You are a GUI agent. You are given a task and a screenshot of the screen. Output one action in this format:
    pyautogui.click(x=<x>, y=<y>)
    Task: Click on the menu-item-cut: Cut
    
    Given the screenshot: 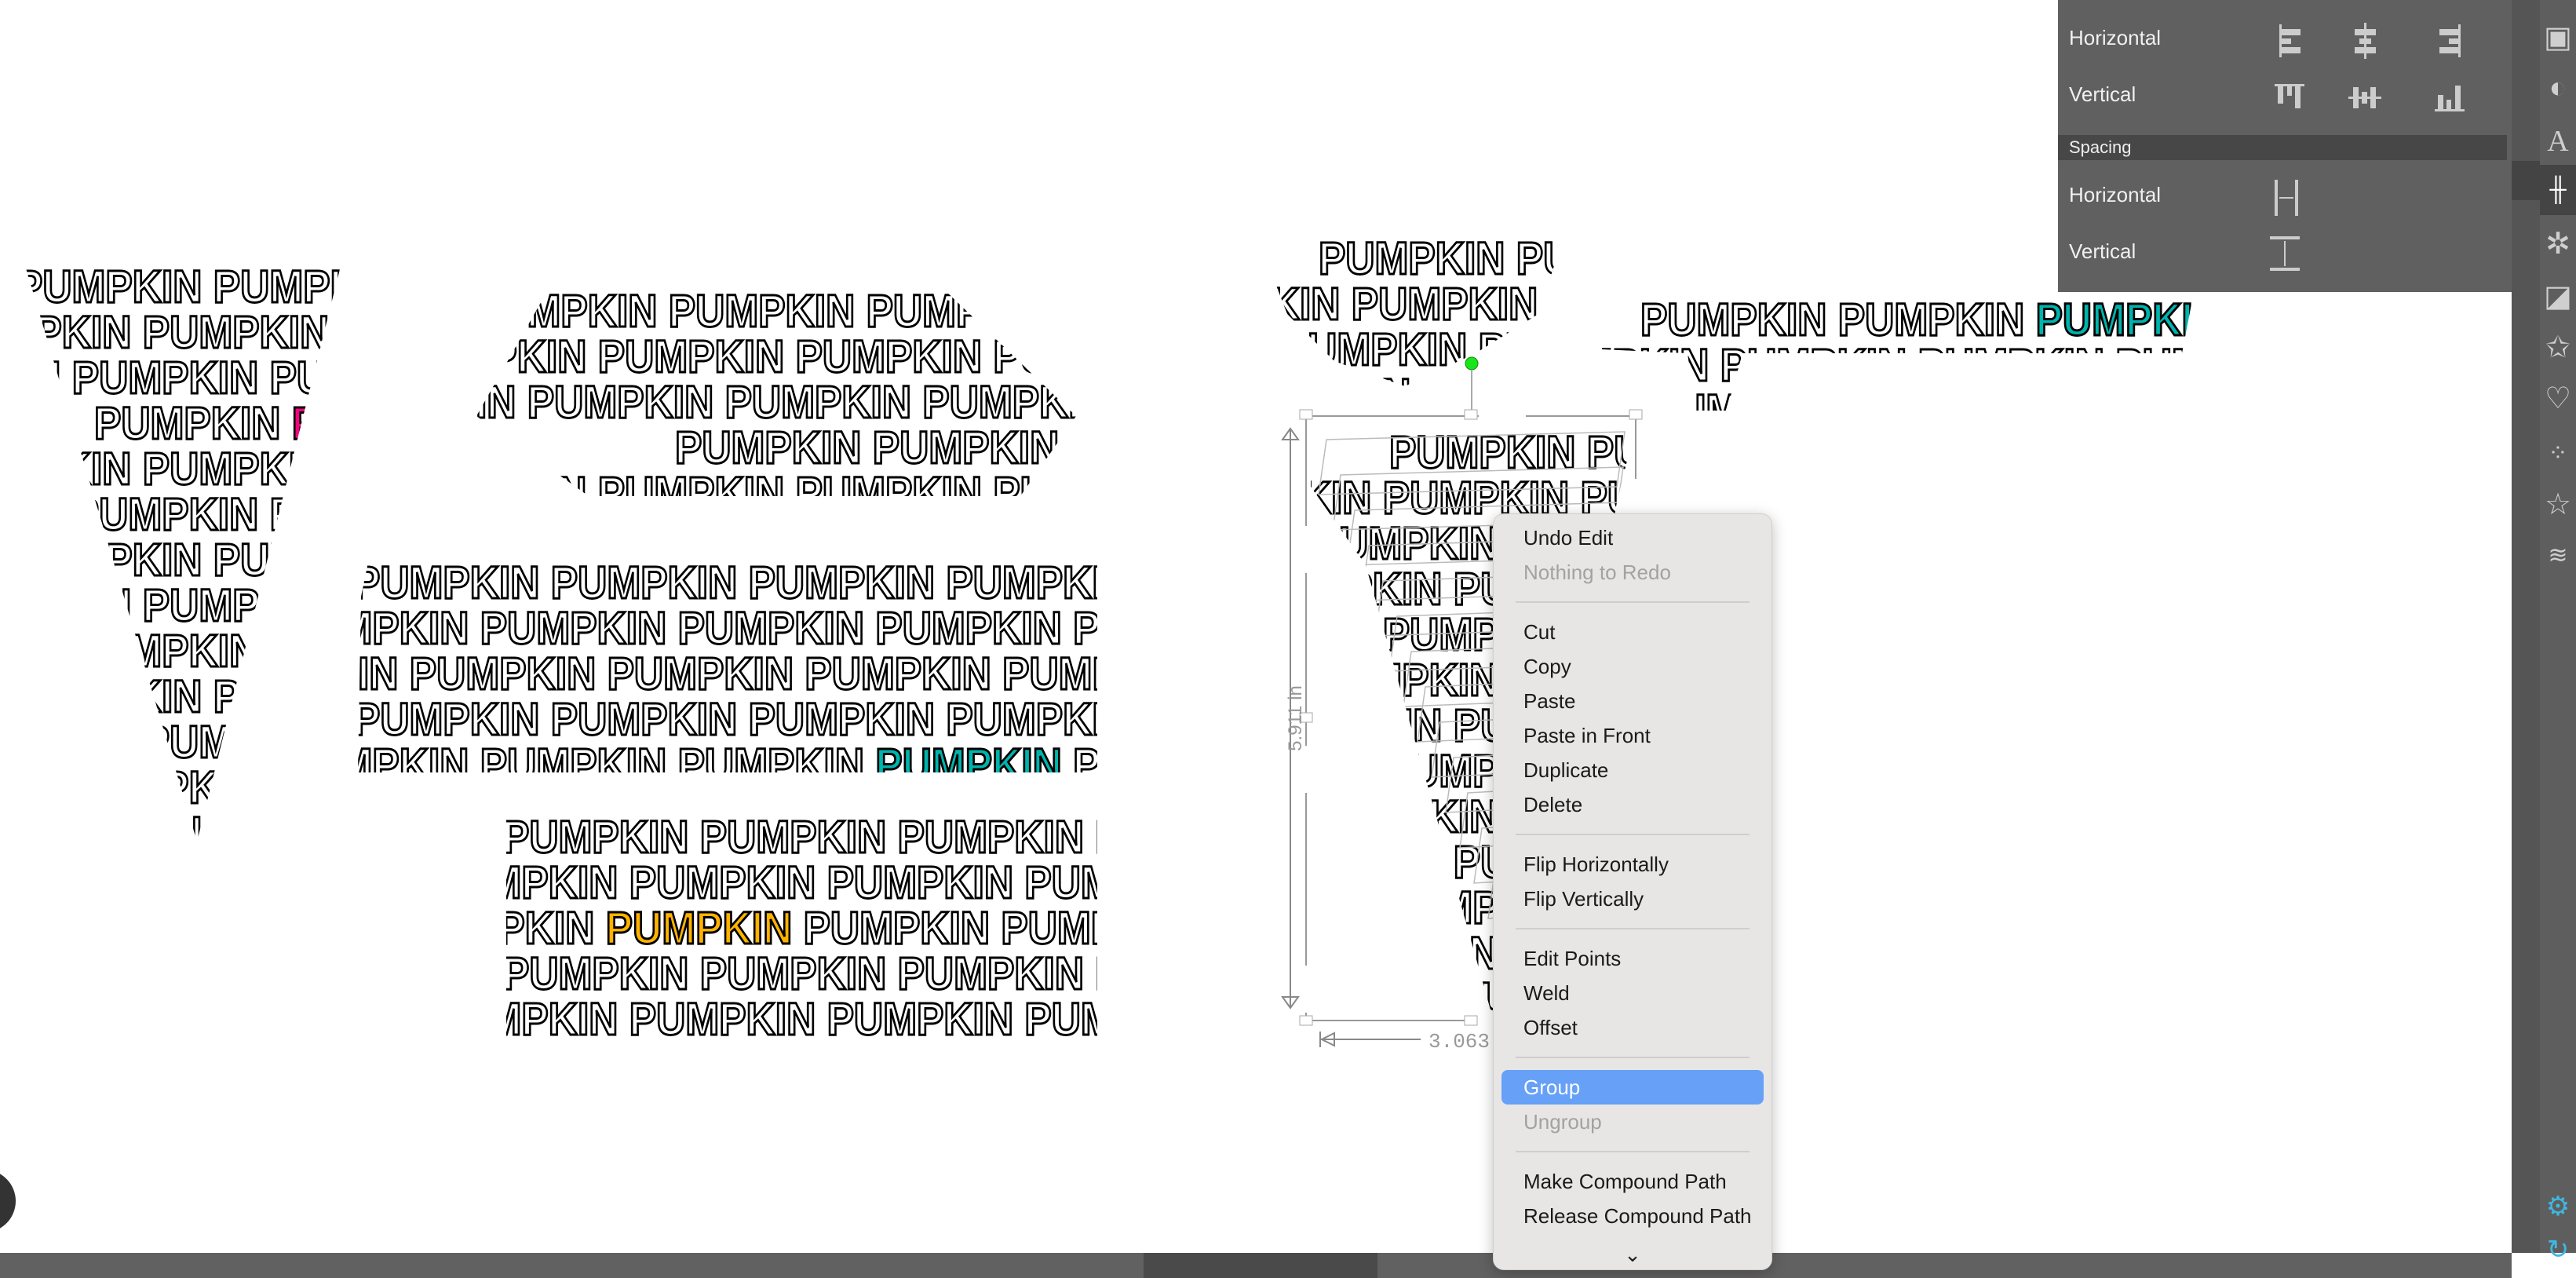 What is the action you would take?
    pyautogui.click(x=1632, y=632)
    